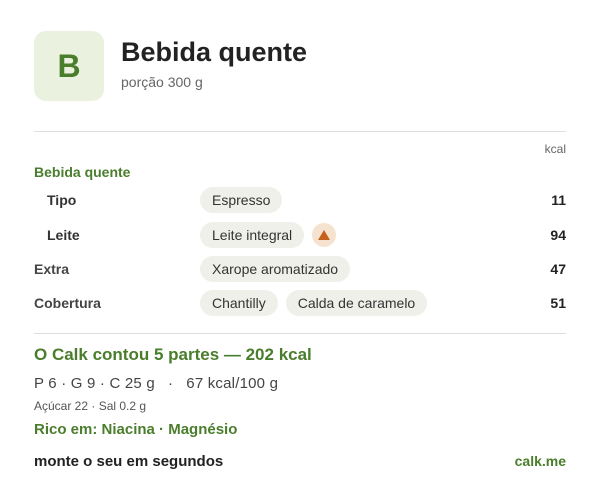  What do you see at coordinates (136, 429) in the screenshot?
I see `rich-in-line: Rico em: Niacina · Magnésio` at bounding box center [136, 429].